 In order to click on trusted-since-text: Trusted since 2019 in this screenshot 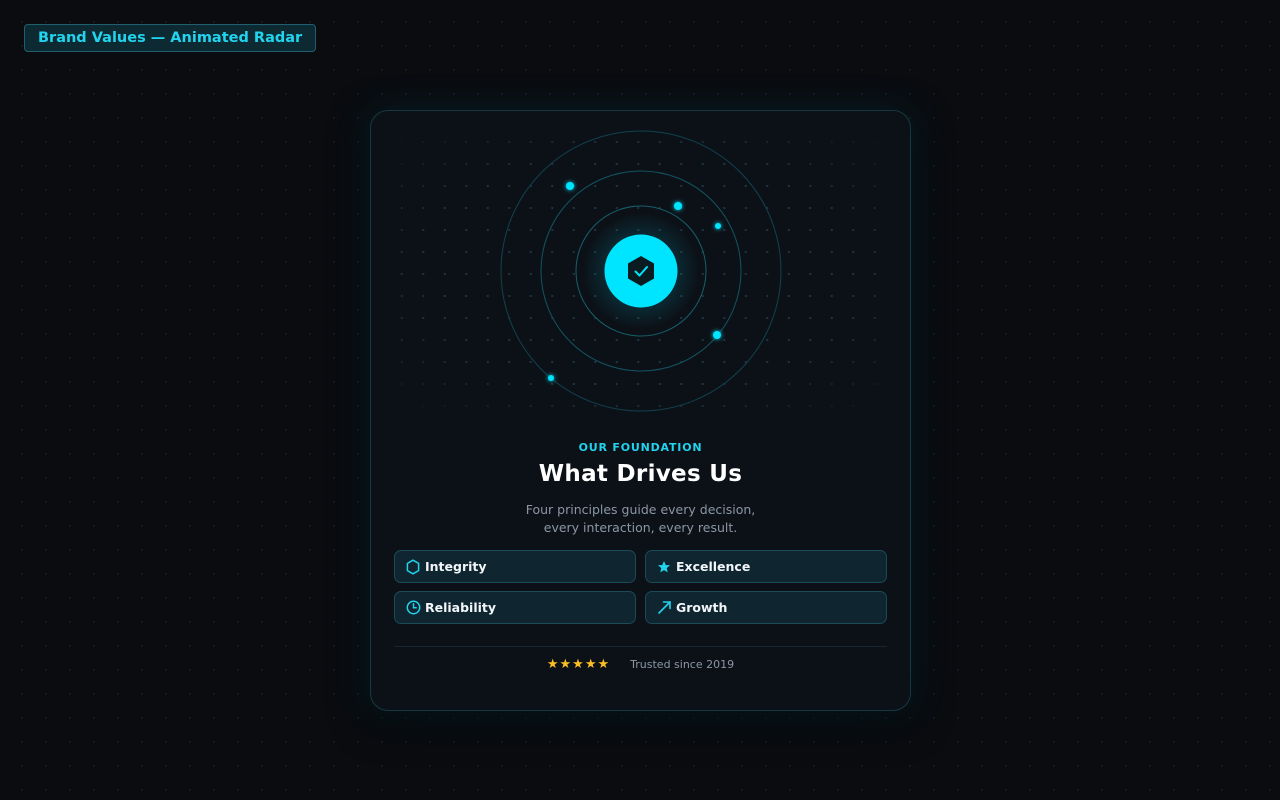, I will do `click(682, 664)`.